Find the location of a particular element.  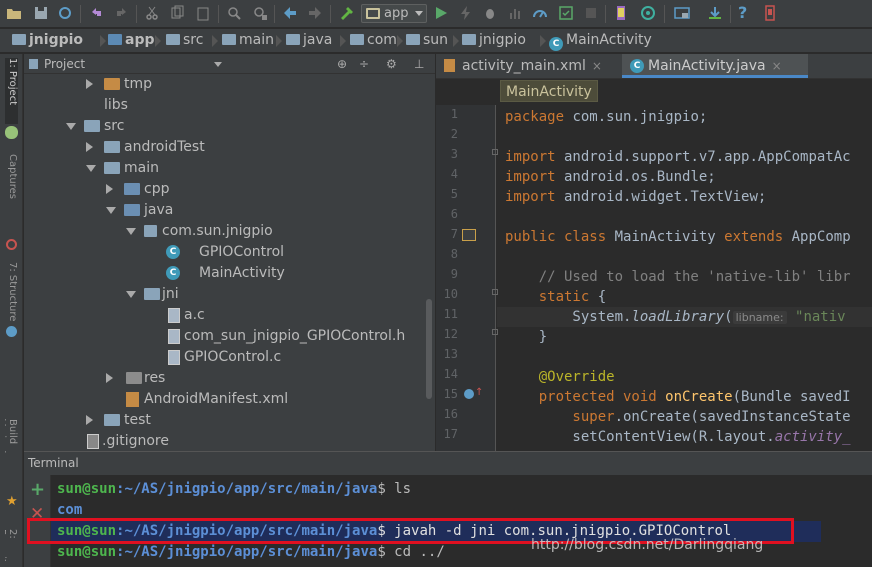

terminal-title: Terminal is located at coordinates (53, 463).